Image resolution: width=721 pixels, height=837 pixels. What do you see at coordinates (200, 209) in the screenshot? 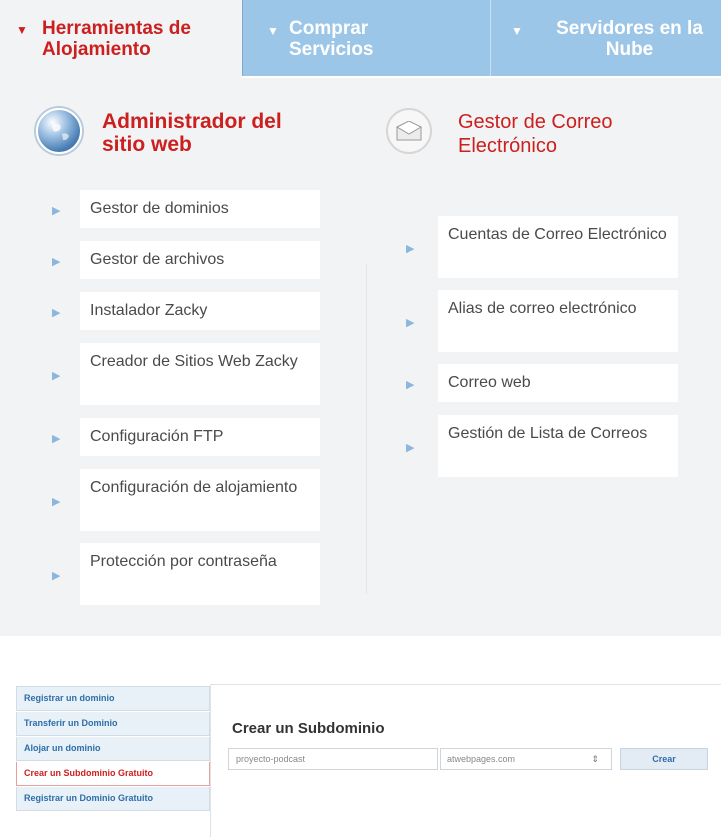
I see `menu-item-label: Gestor de dominios` at bounding box center [200, 209].